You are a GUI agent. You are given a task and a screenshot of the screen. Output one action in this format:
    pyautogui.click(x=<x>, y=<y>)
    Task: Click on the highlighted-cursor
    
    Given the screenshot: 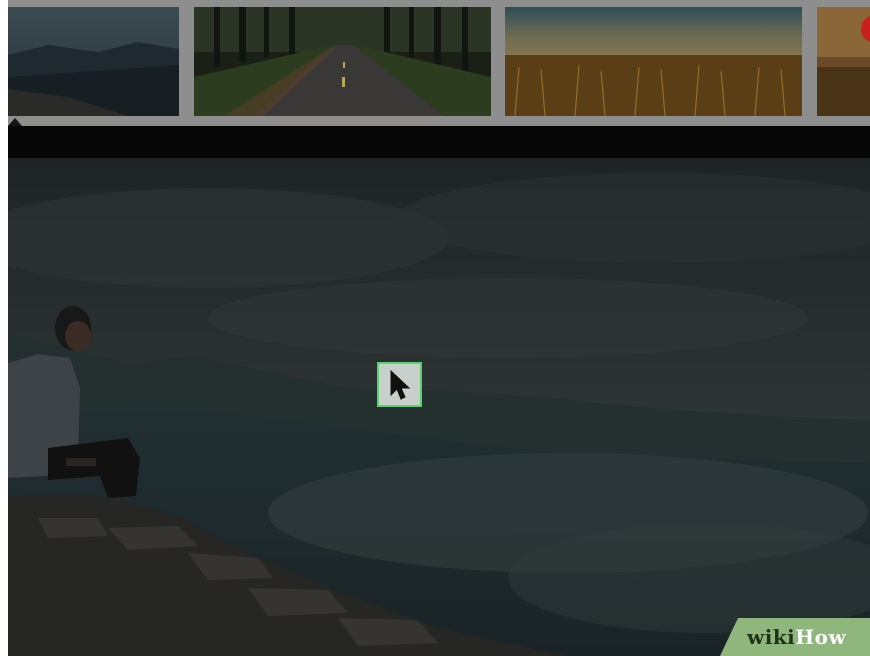 What is the action you would take?
    pyautogui.click(x=399, y=384)
    